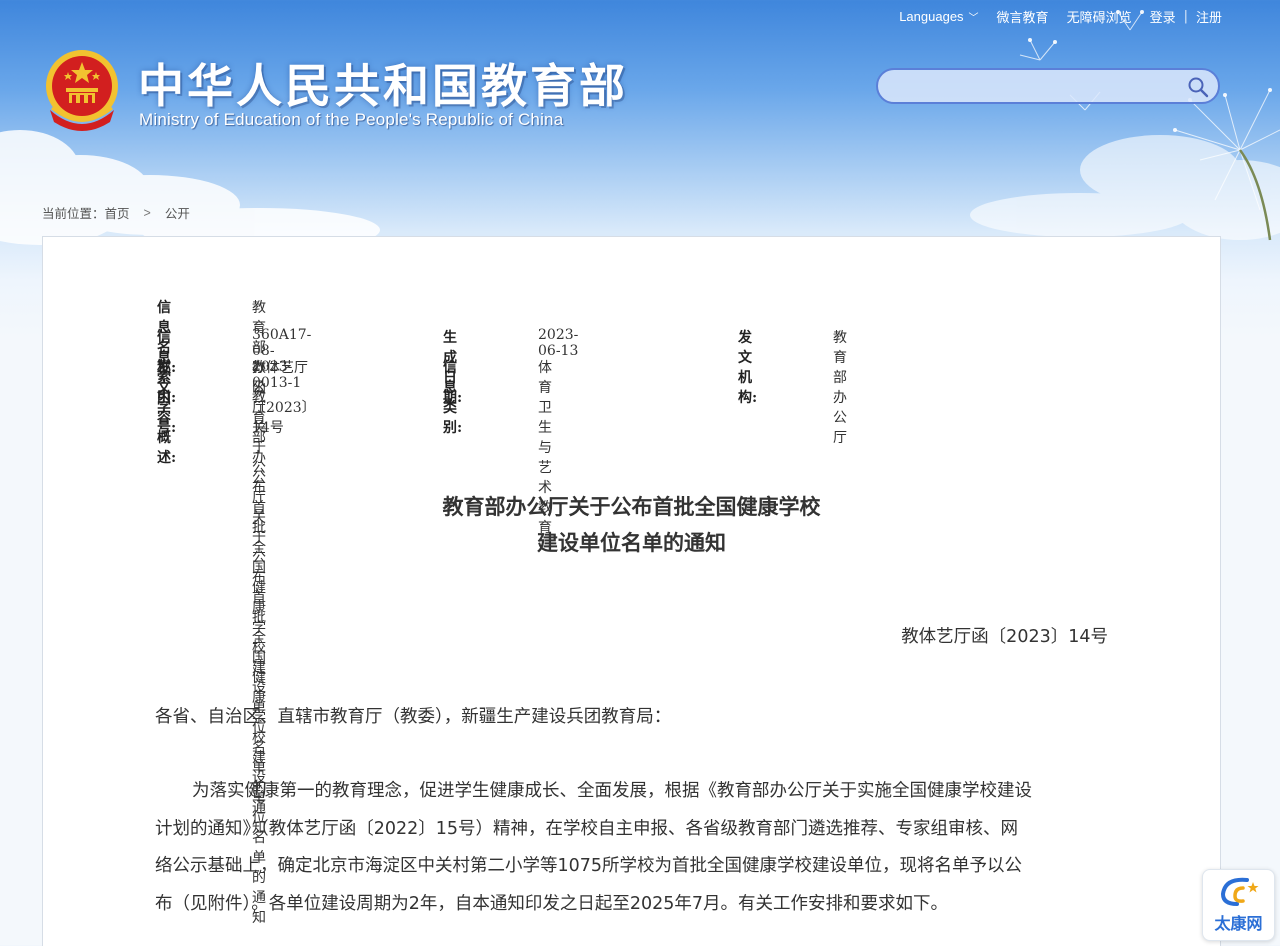 The image size is (1280, 946). What do you see at coordinates (631, 507) in the screenshot?
I see `document-title-line1: 教育部办公厅关于公布首批全国健康学校` at bounding box center [631, 507].